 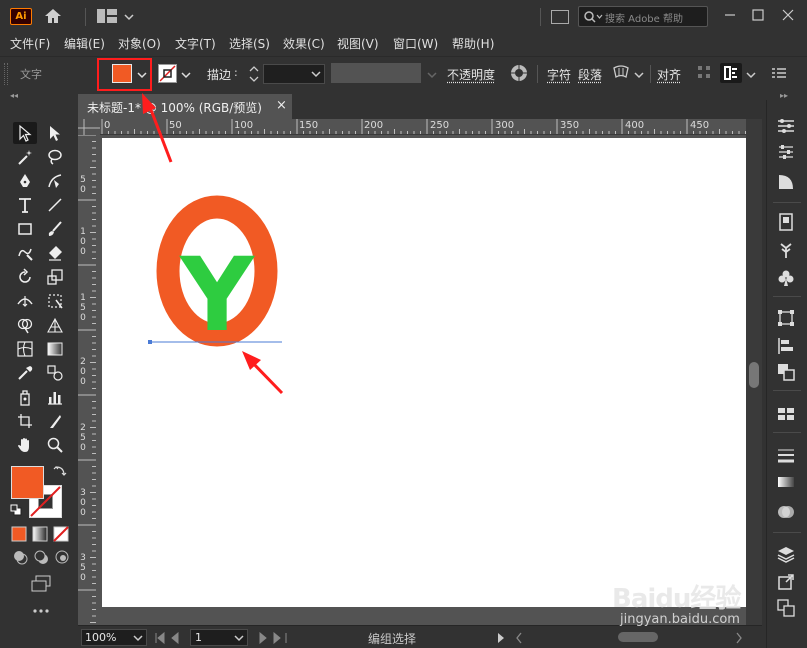 I want to click on swatches-panel-icon, so click(x=786, y=414).